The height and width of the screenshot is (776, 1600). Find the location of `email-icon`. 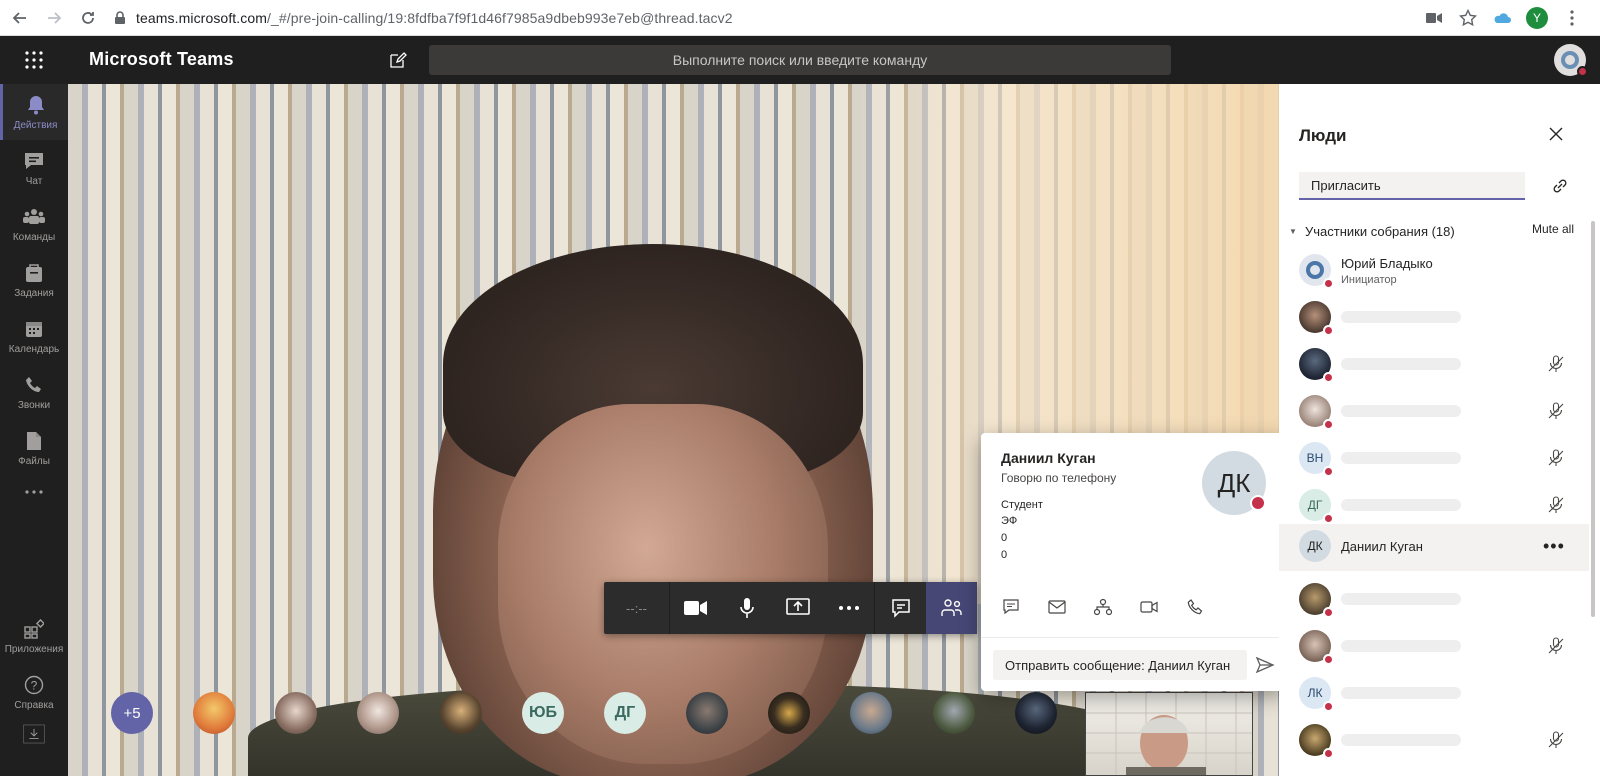

email-icon is located at coordinates (1057, 607).